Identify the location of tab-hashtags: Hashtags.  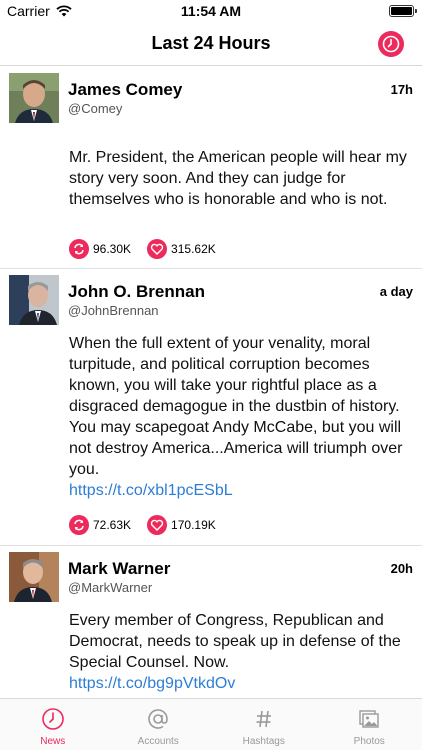
(264, 724).